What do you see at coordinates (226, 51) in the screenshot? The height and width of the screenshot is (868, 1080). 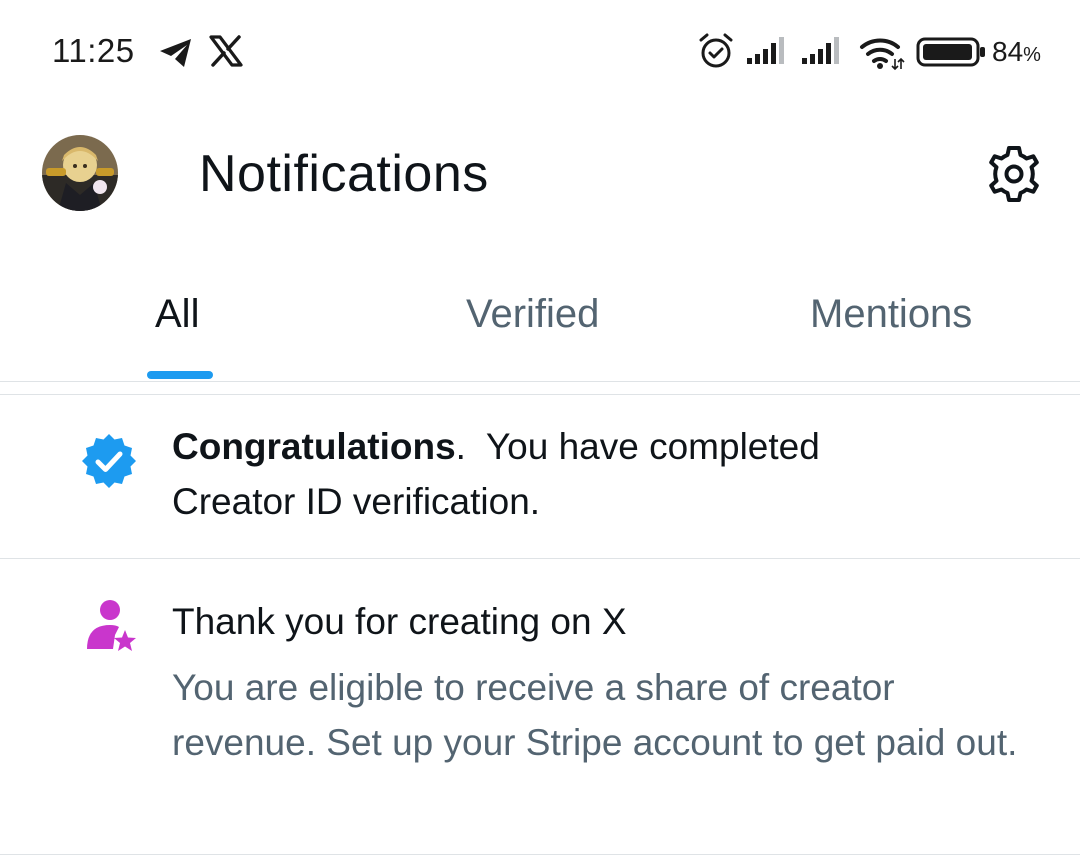 I see `x-logo-icon` at bounding box center [226, 51].